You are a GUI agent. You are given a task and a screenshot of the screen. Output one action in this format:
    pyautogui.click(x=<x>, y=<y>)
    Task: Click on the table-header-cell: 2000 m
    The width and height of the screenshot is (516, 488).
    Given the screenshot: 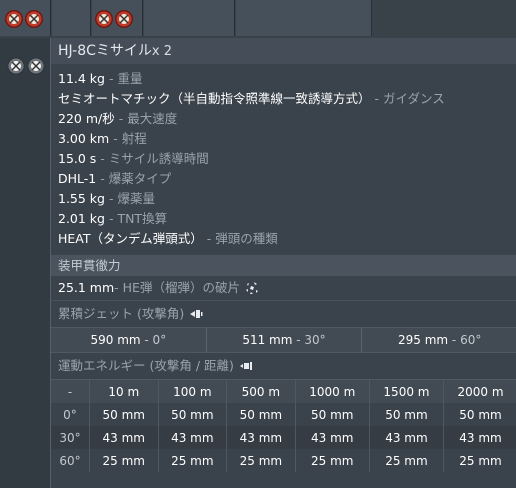 What is the action you would take?
    pyautogui.click(x=479, y=391)
    